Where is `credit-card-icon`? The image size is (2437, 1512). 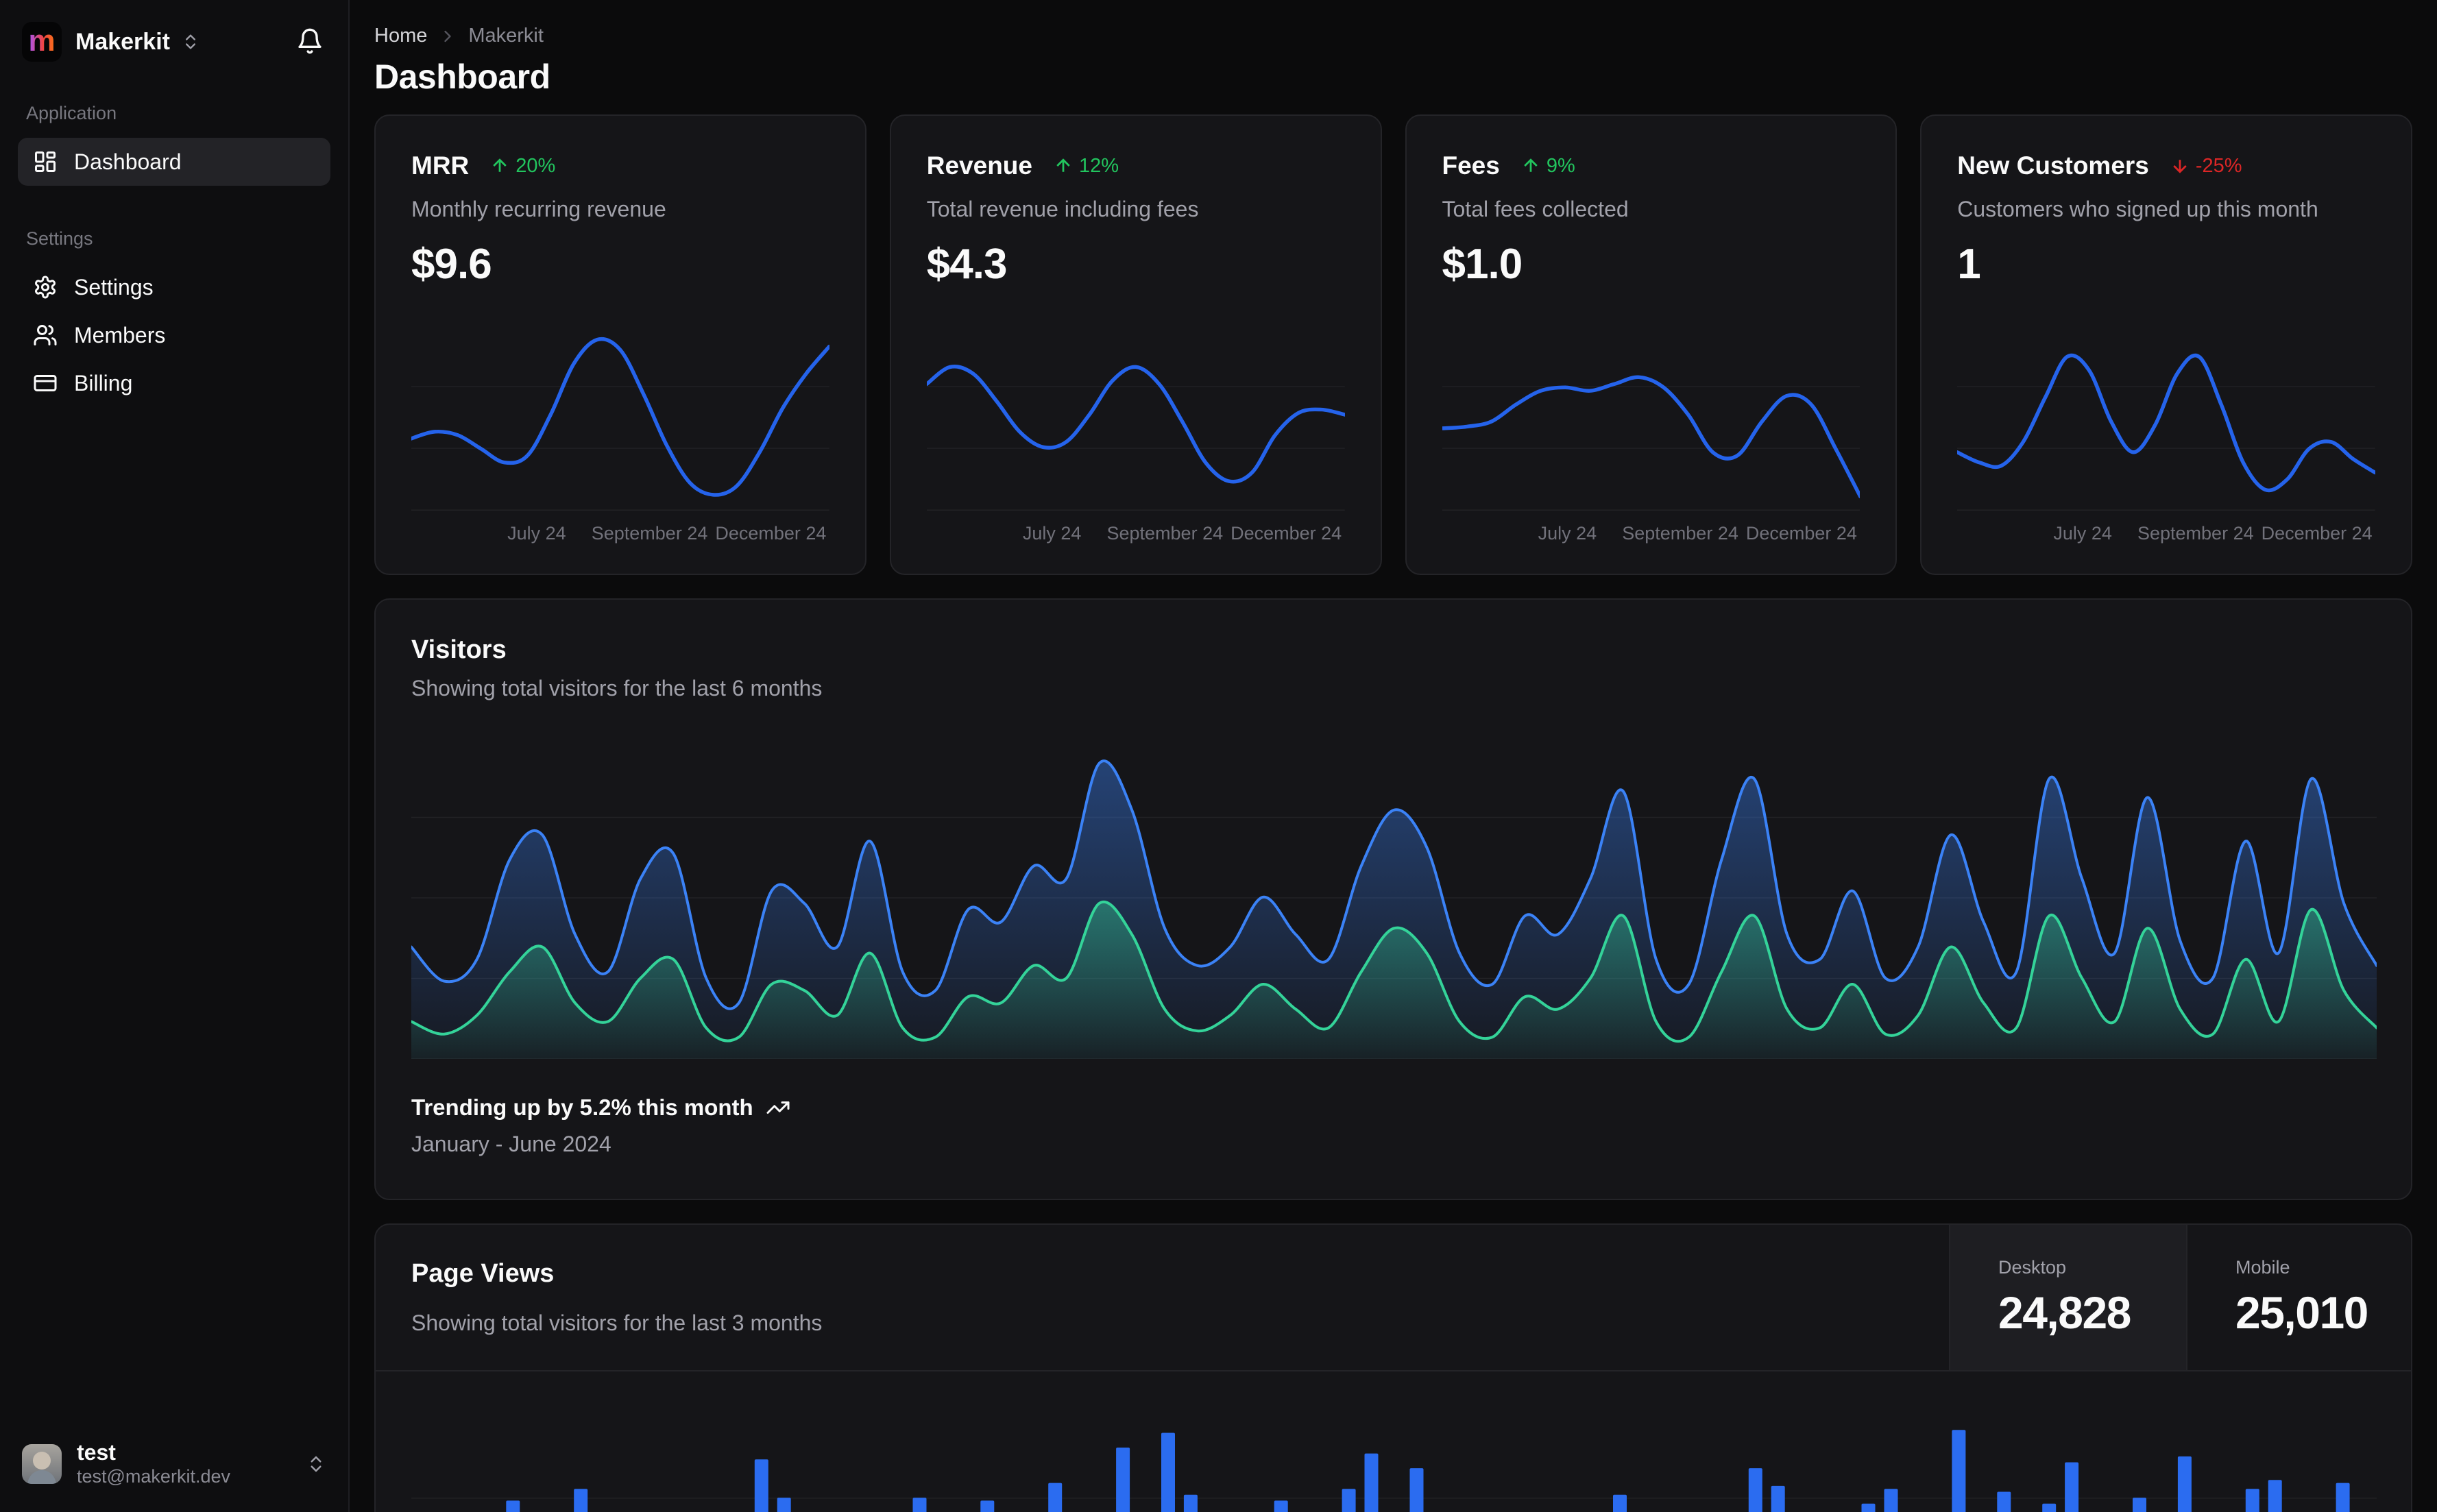
credit-card-icon is located at coordinates (45, 383).